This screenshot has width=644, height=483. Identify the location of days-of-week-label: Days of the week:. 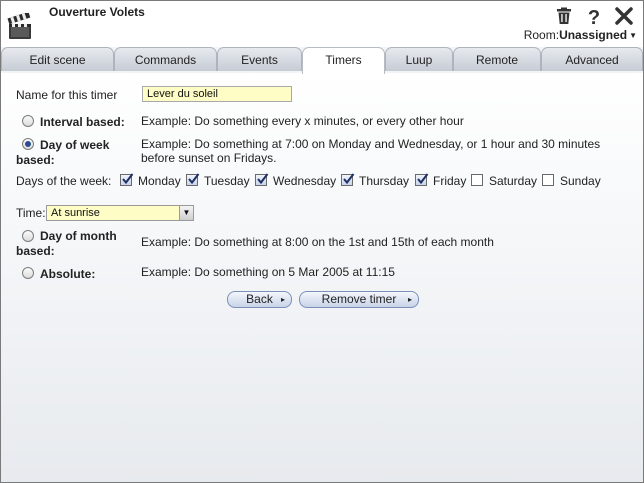
(64, 181).